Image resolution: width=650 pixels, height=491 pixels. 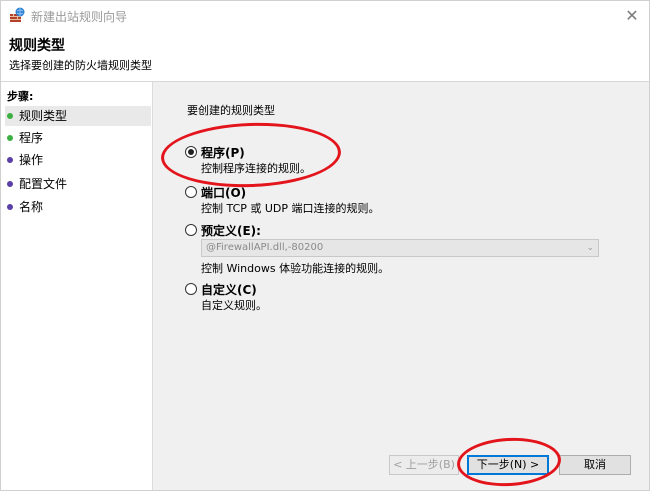 I want to click on page-title: 规则类型, so click(x=37, y=46).